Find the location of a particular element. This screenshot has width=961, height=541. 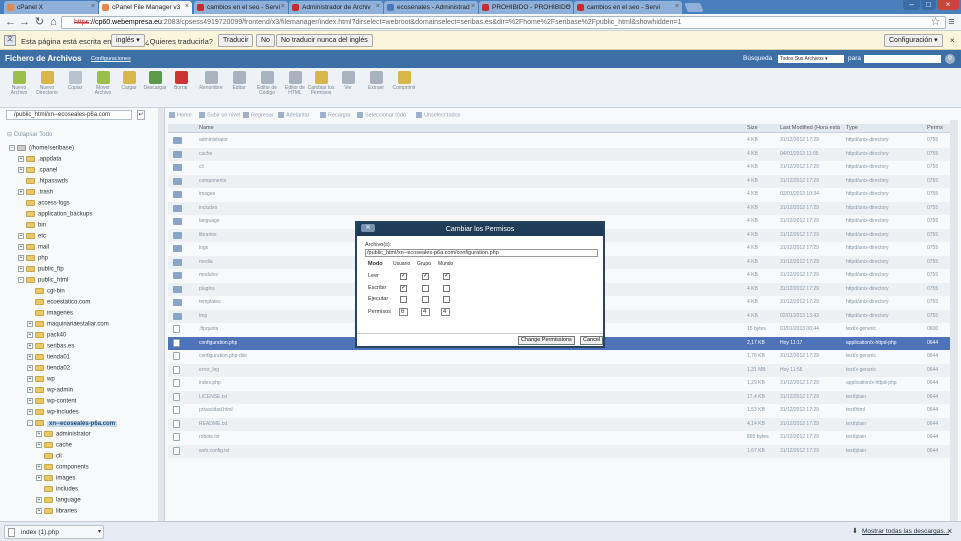

browser-tab: cambios en el seo - Servi × is located at coordinates (241, 7).